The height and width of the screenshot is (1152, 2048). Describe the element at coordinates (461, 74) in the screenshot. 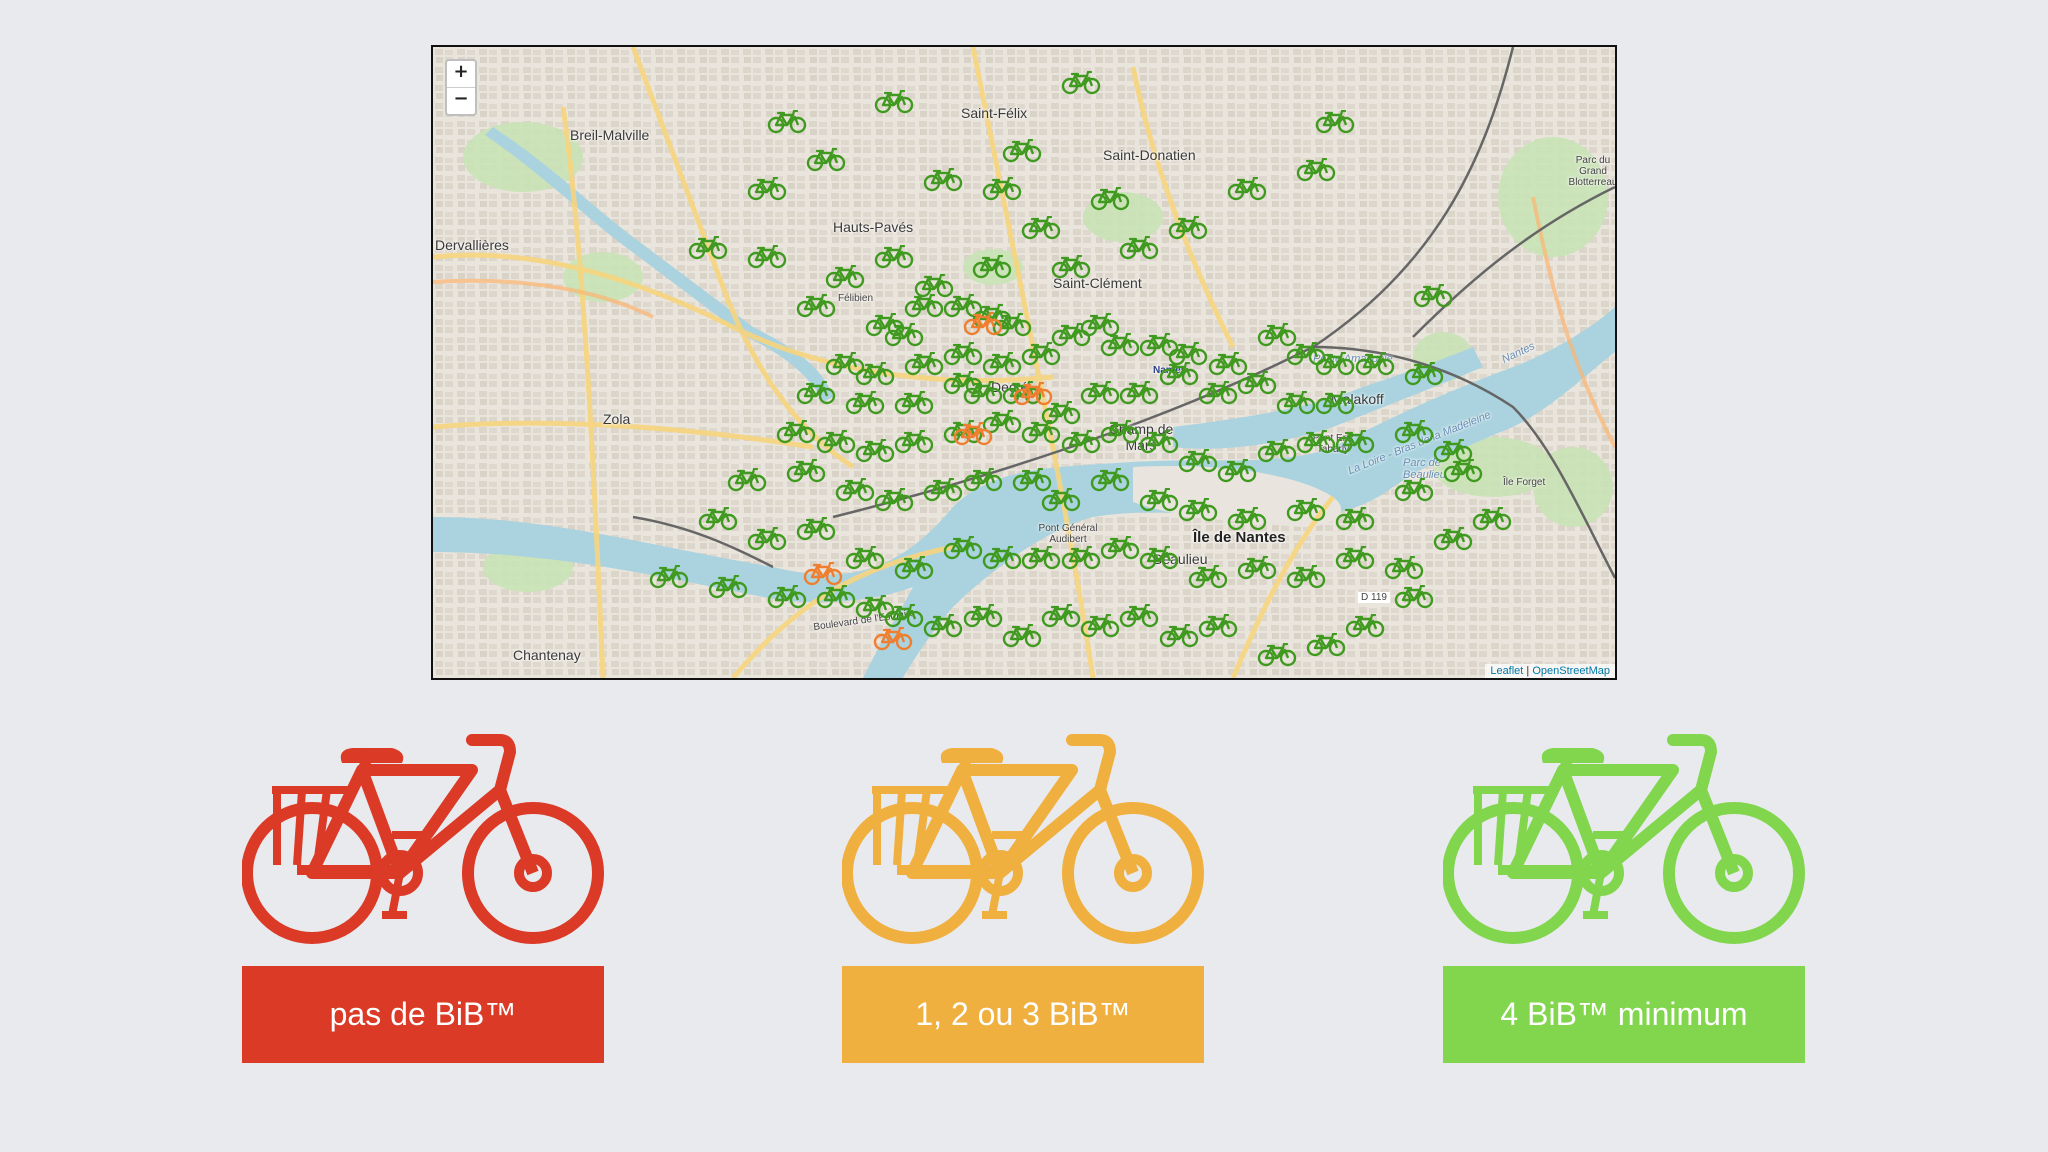

I see `zoom-in-button: +` at that location.